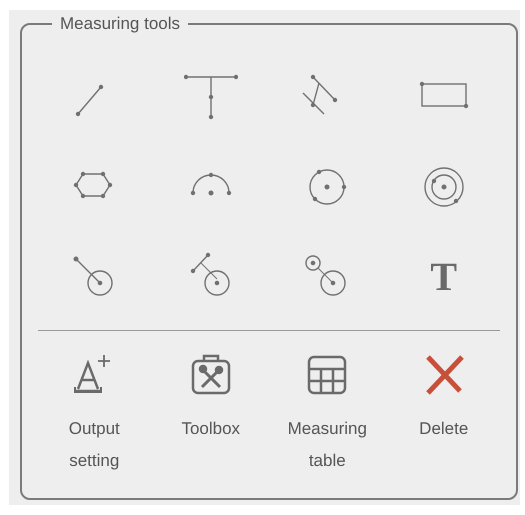  I want to click on table-button: Measuring table, so click(327, 445).